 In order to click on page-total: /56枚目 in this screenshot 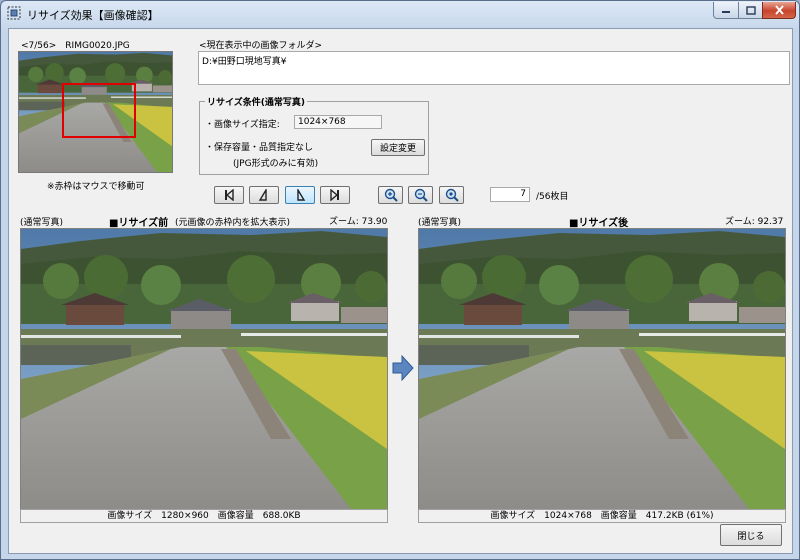, I will do `click(552, 197)`.